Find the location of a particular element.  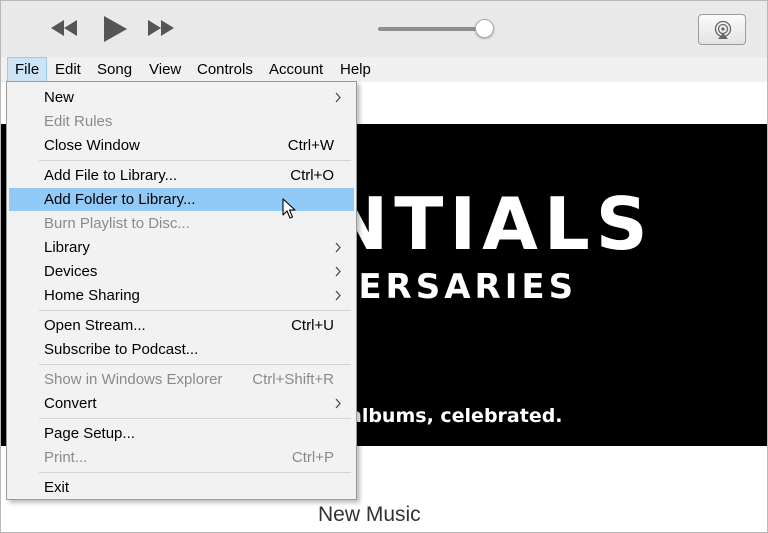

menu-item-show-in-explorer: Show in Windows Explorer Ctrl+Shift+R is located at coordinates (181, 379).